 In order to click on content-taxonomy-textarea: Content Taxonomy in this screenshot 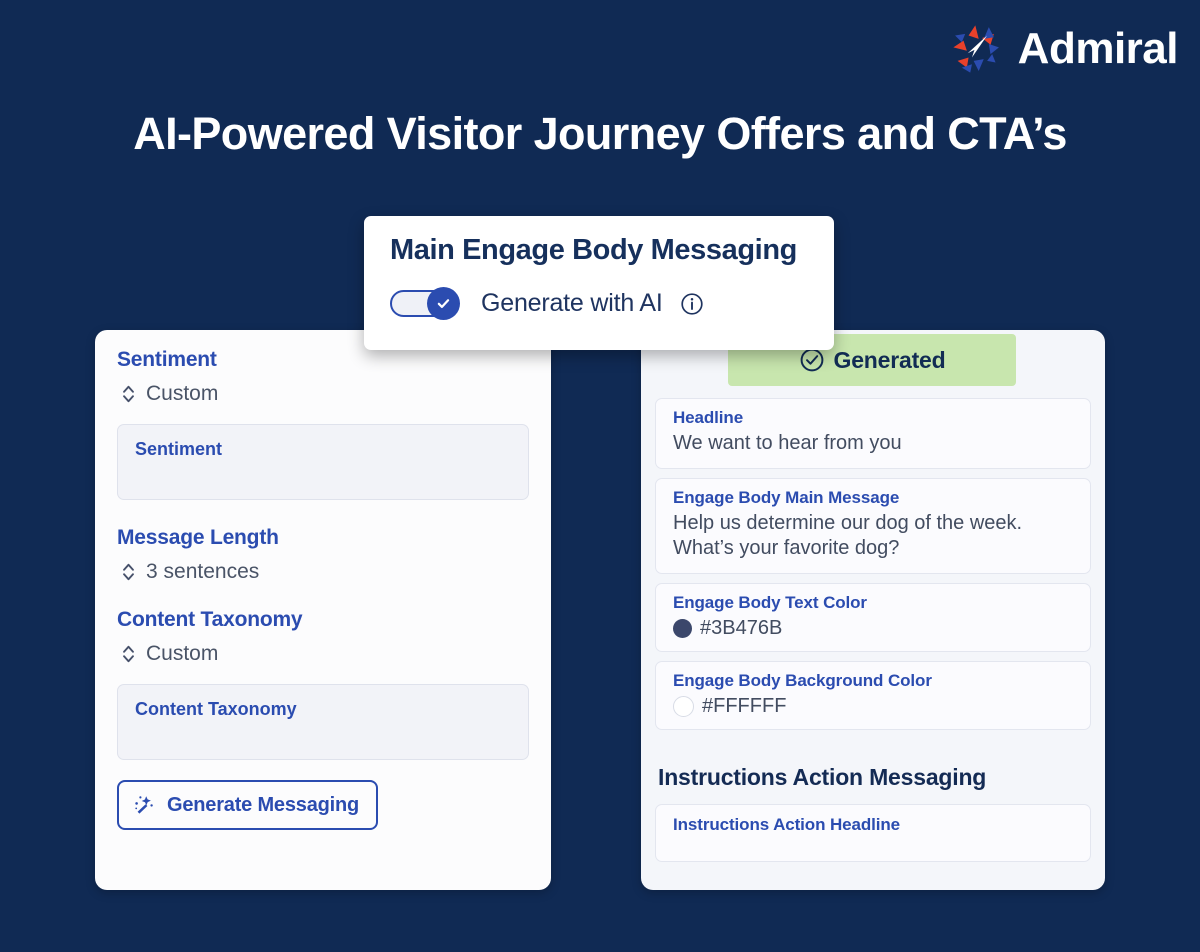, I will do `click(323, 722)`.